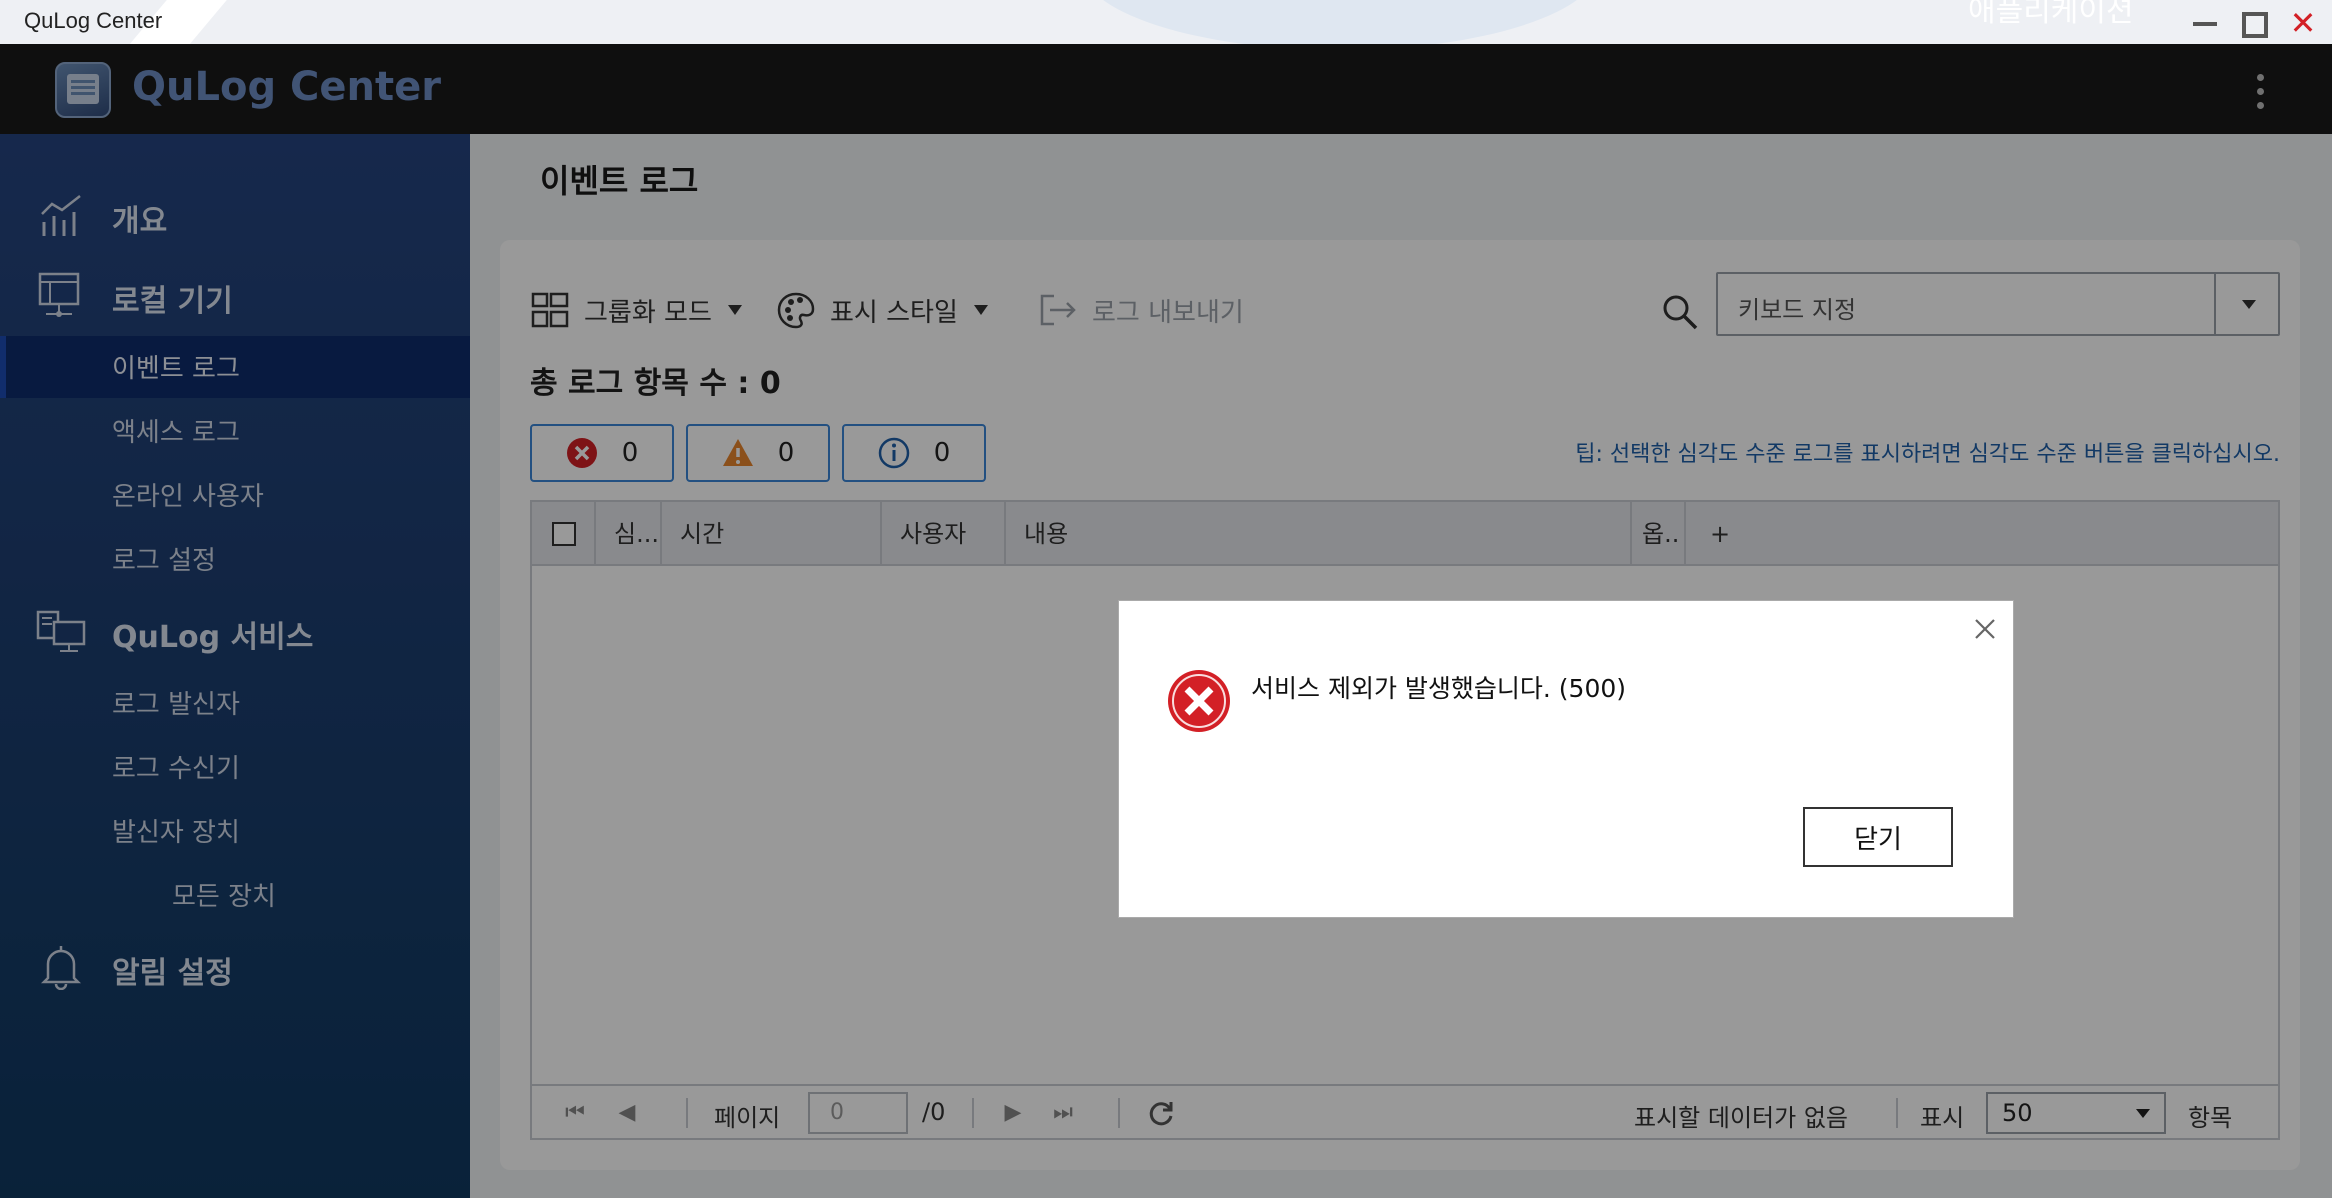 Image resolution: width=2332 pixels, height=1198 pixels. What do you see at coordinates (1878, 837) in the screenshot?
I see `close-button: 닫기` at bounding box center [1878, 837].